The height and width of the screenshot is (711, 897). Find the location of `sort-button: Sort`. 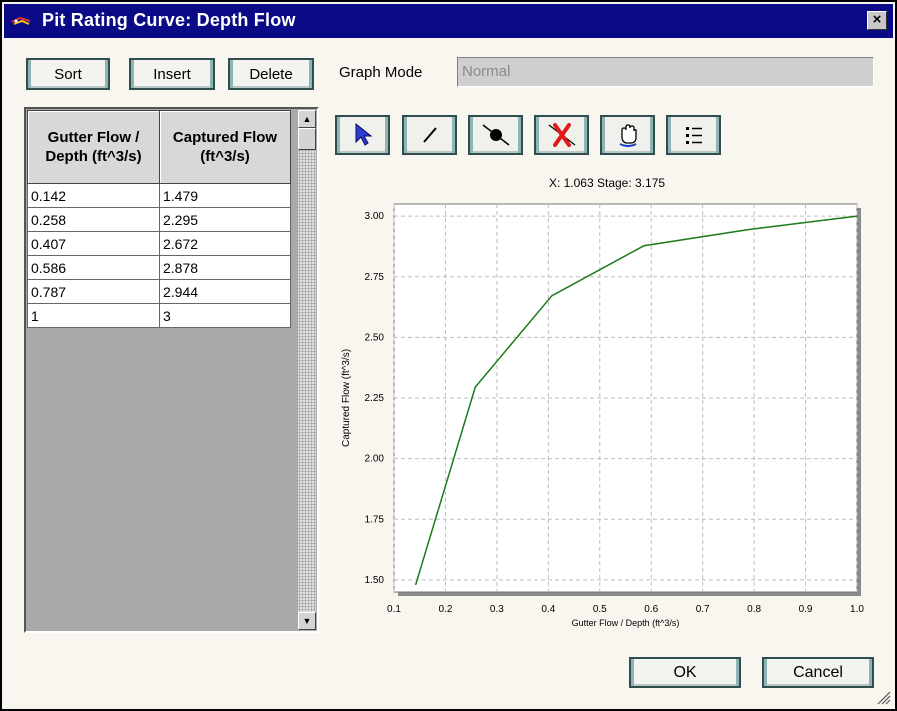

sort-button: Sort is located at coordinates (68, 74).